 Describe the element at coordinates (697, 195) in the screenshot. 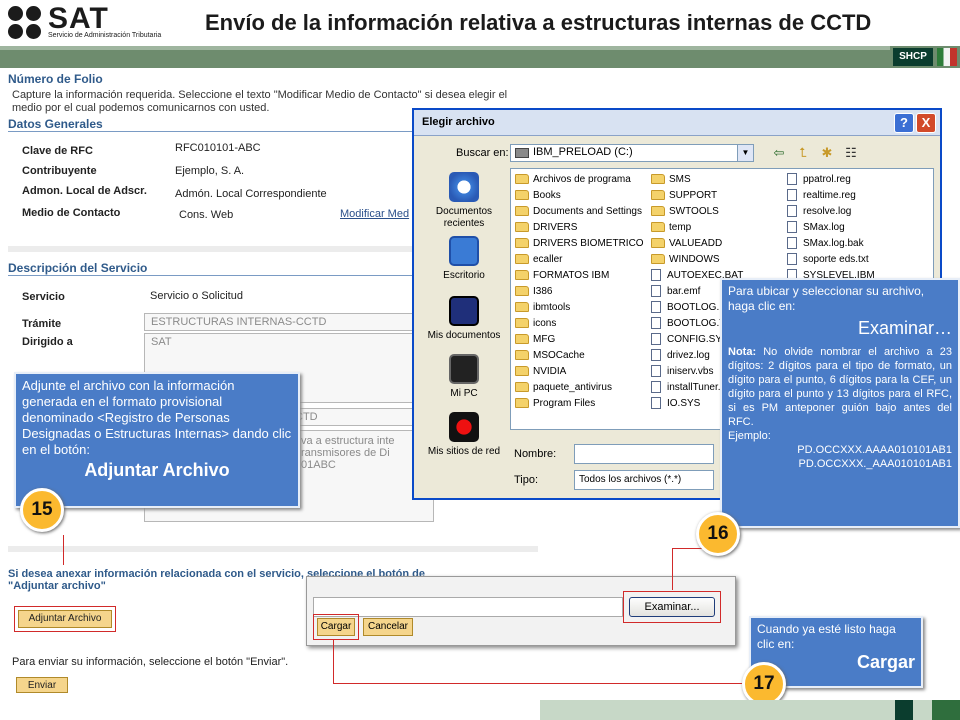

I see `file-list-item: SUPPORT` at that location.